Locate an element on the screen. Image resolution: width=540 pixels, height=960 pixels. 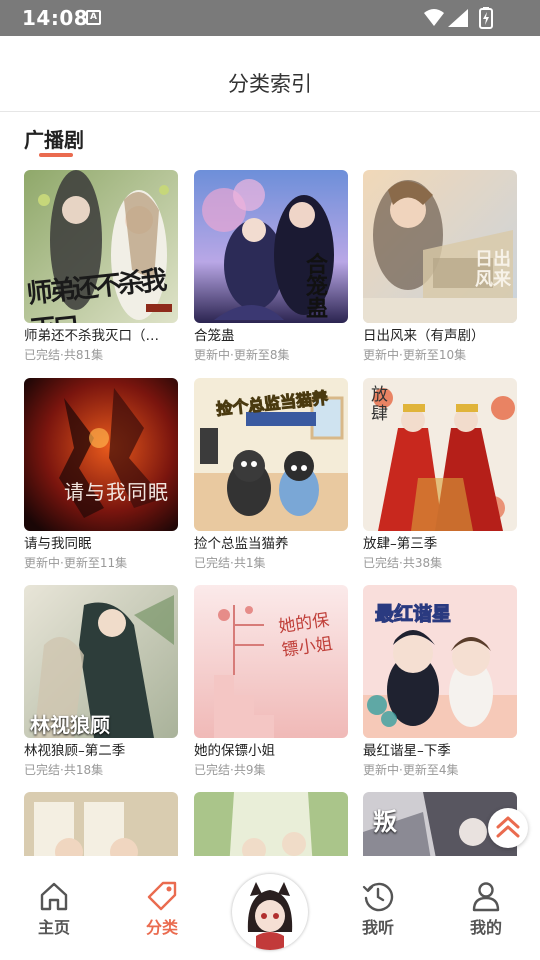
avatar-image is located at coordinates (270, 913).